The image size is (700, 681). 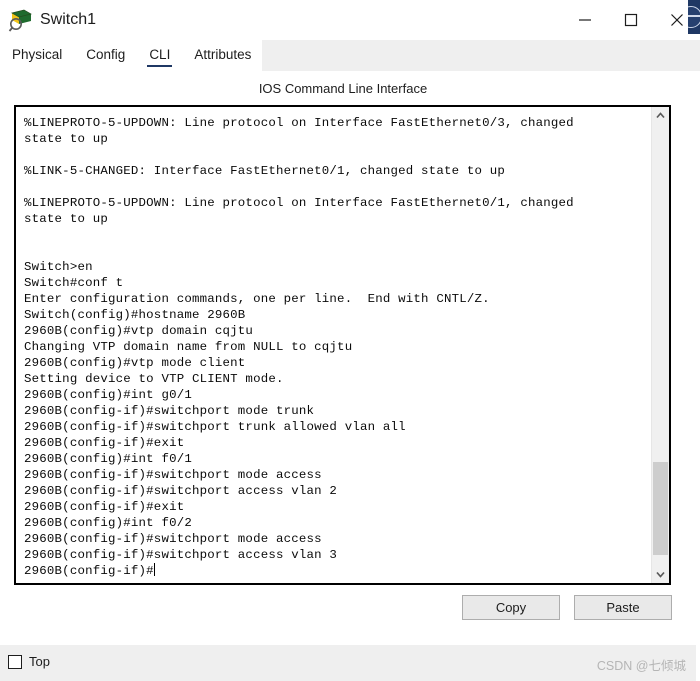 I want to click on terminal-line: 2960B(config)#int f0/2, so click(x=108, y=523).